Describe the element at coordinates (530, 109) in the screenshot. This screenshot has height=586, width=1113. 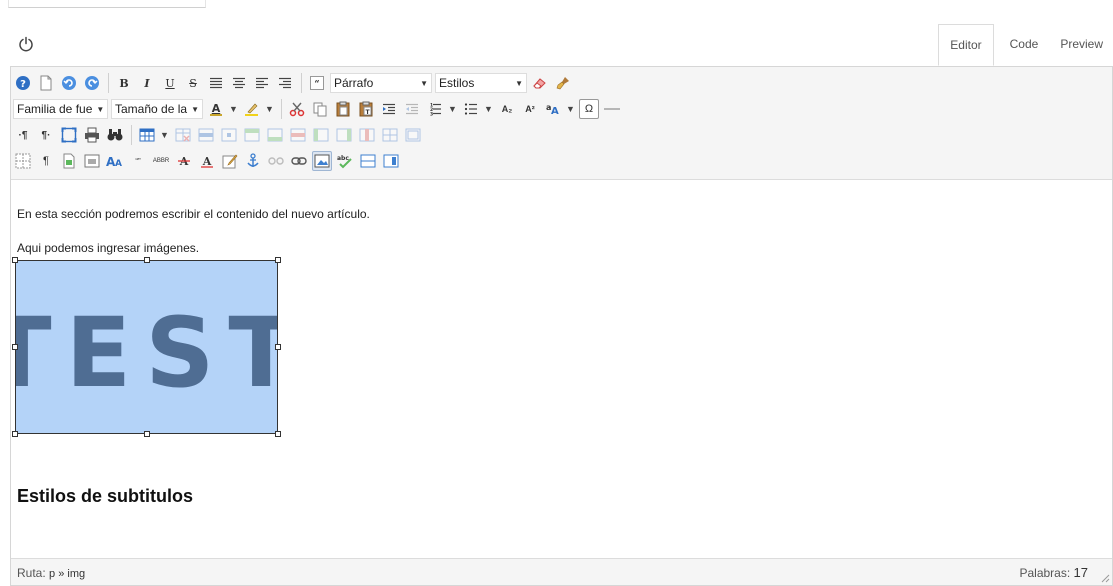
I see `superscript-button: A²` at that location.